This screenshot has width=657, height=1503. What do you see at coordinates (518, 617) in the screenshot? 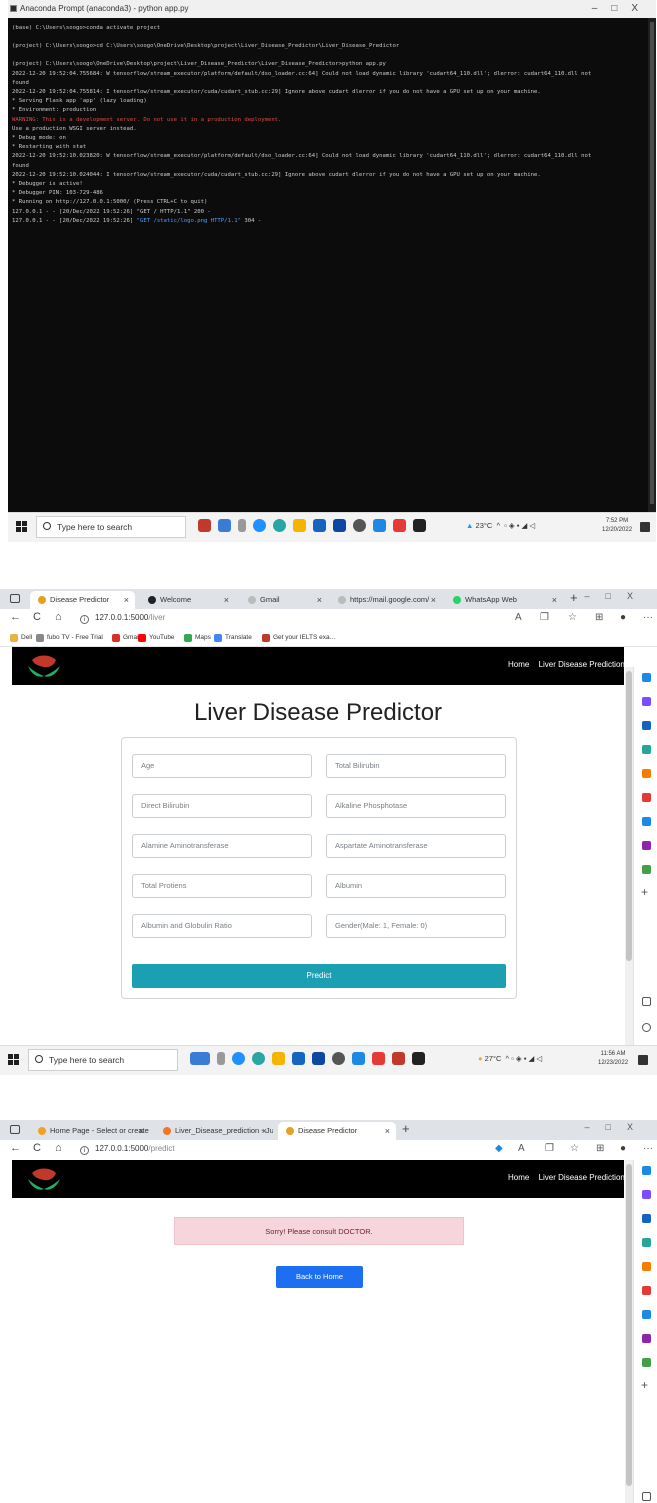
I see `read-aloud-icon: A` at bounding box center [518, 617].